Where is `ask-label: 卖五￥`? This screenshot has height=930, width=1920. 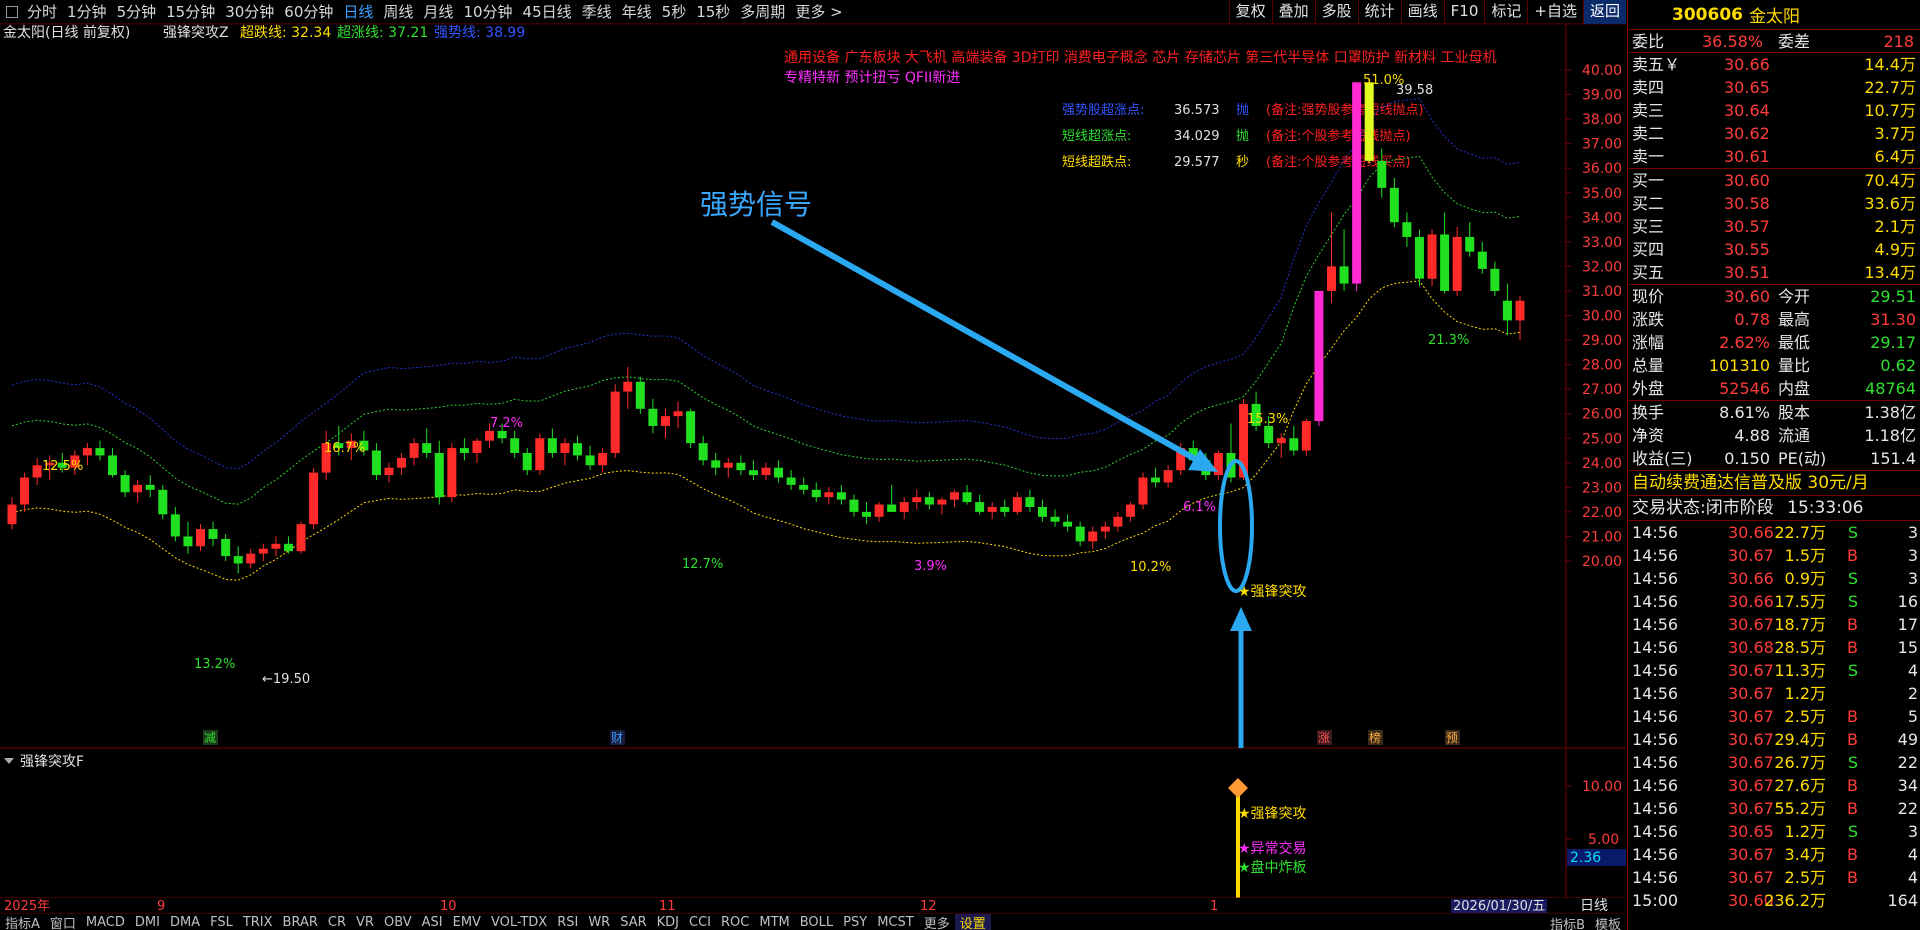 ask-label: 卖五￥ is located at coordinates (1656, 64).